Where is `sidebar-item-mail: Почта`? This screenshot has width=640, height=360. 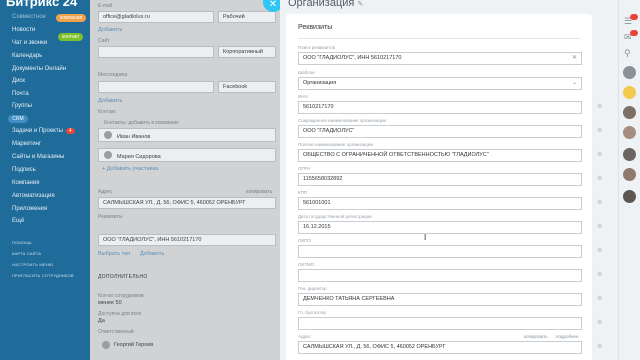 sidebar-item-mail: Почта is located at coordinates (20, 94).